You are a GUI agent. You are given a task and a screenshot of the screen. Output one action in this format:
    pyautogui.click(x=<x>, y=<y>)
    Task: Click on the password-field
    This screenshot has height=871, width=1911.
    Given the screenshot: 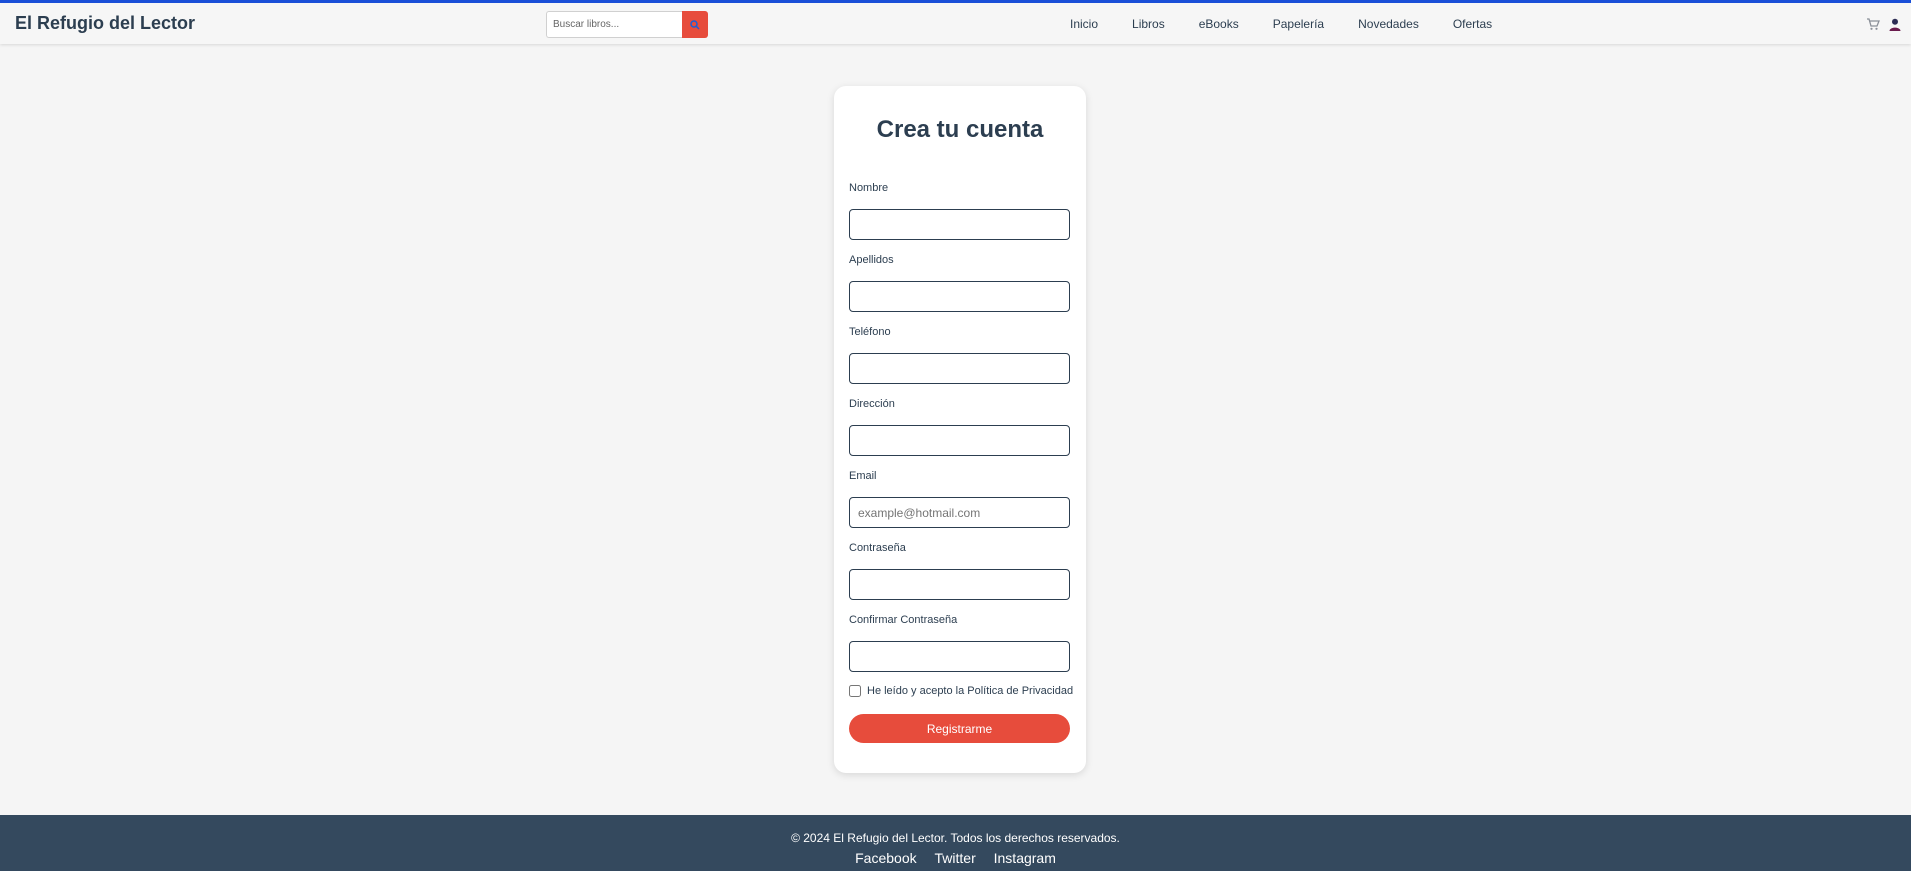 What is the action you would take?
    pyautogui.click(x=959, y=584)
    